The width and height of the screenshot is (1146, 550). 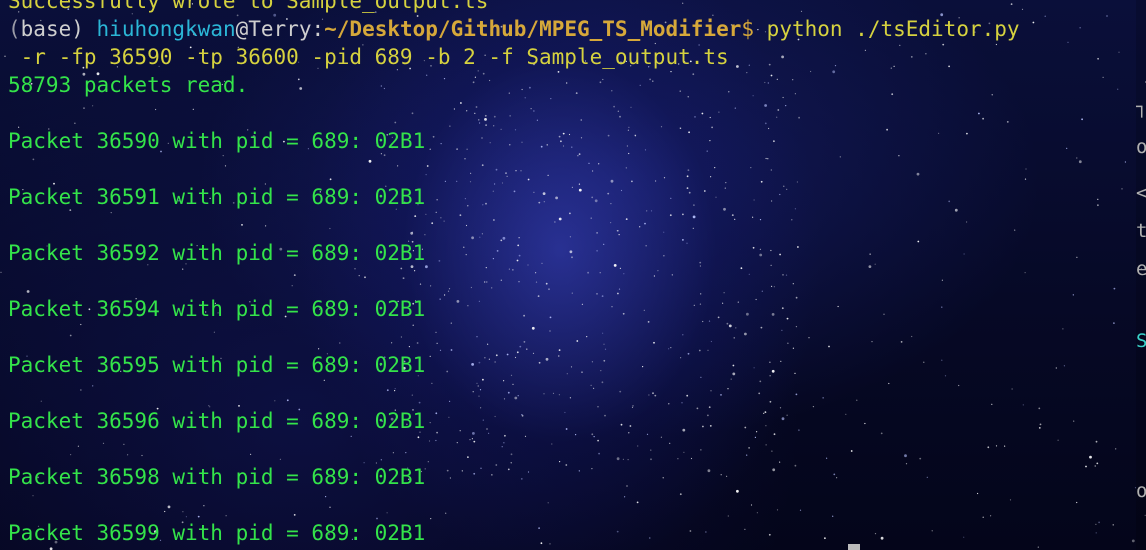 I want to click on prompt-open-bracket: (, so click(x=14, y=29).